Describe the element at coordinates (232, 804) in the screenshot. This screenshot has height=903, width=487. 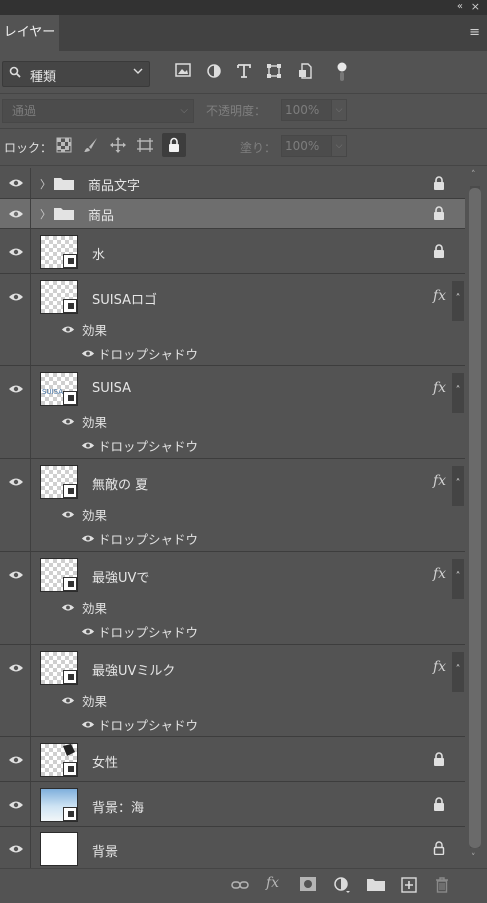
I see `layer-row: 背景：海` at that location.